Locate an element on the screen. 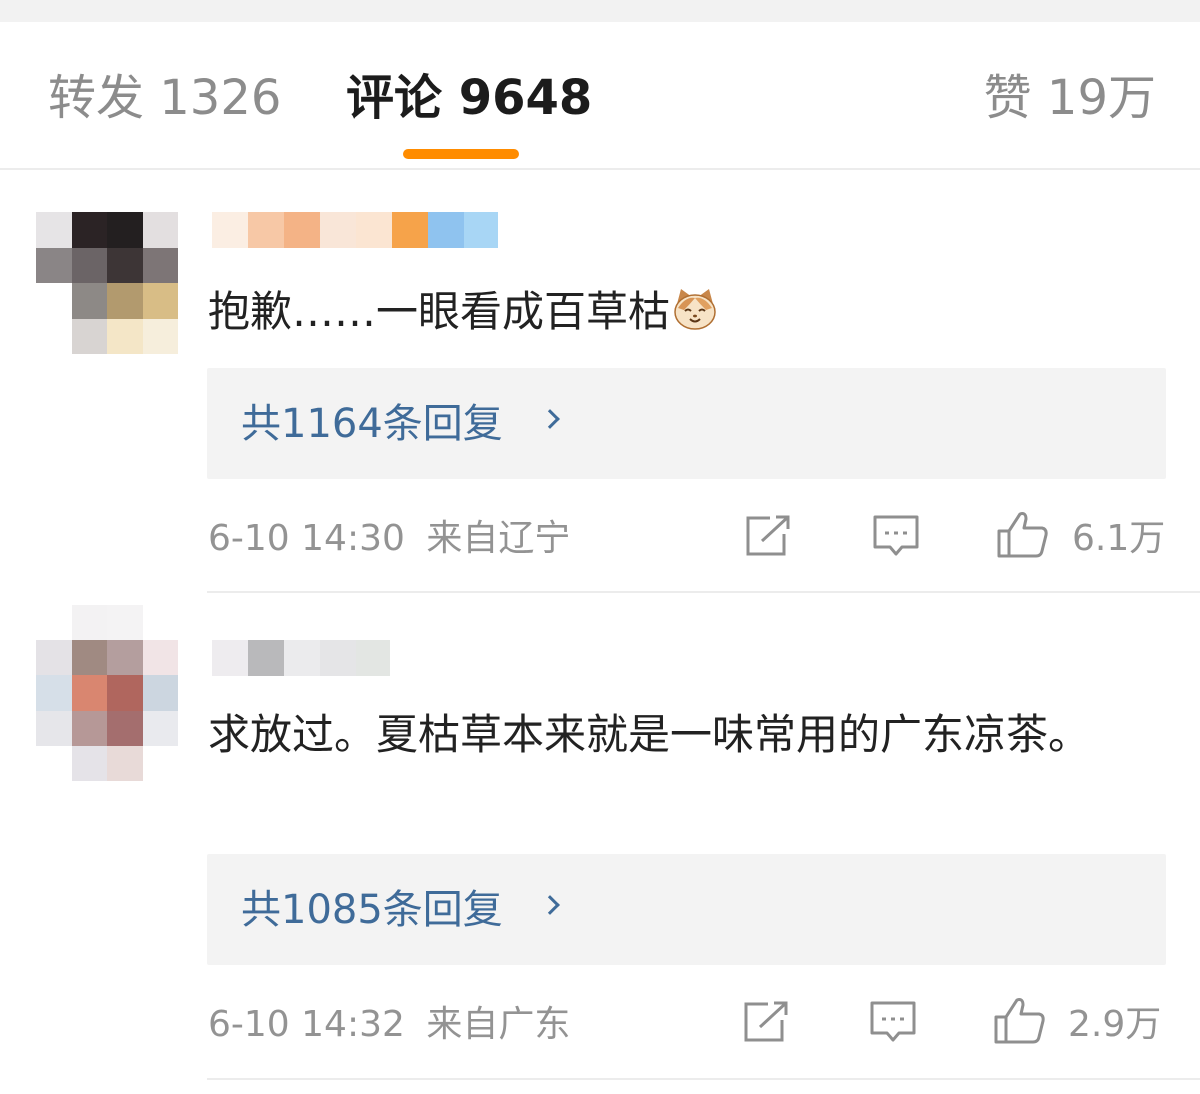 Image resolution: width=1200 pixels, height=1094 pixels. reply-count-link: 共1085条回复 is located at coordinates (372, 910).